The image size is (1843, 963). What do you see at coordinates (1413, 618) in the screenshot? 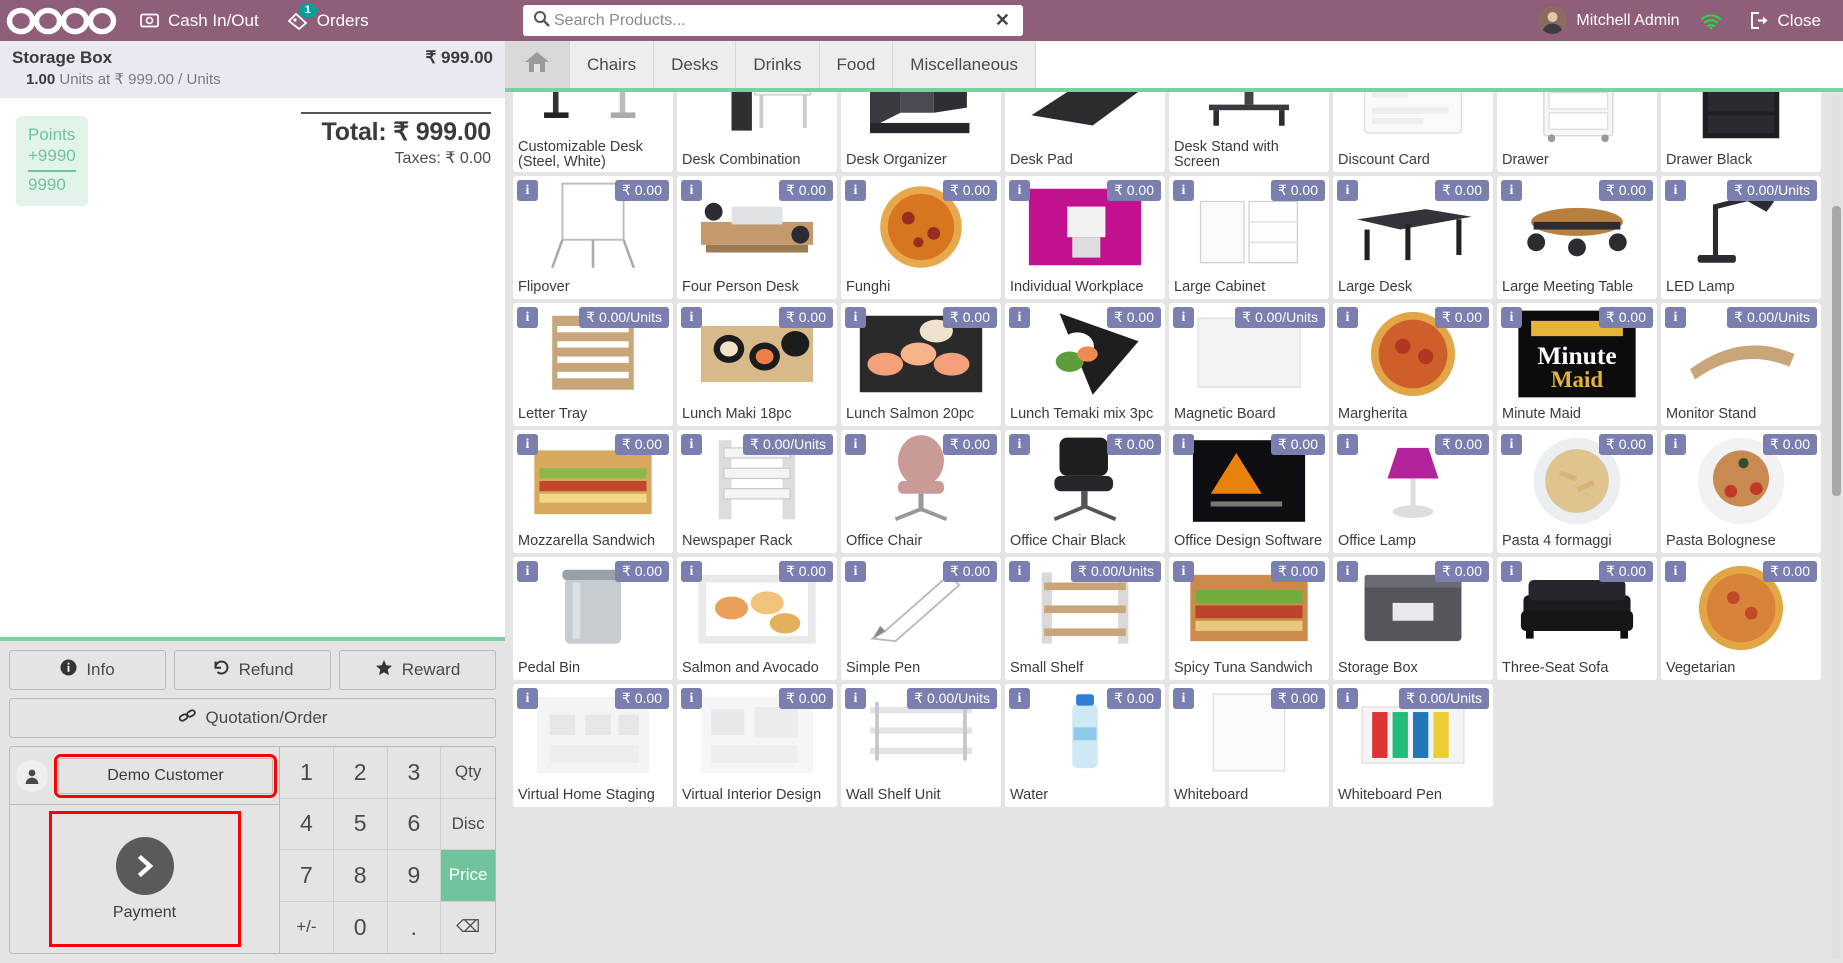
I see `product-card: i ₹ 0.00 Storage Box` at bounding box center [1413, 618].